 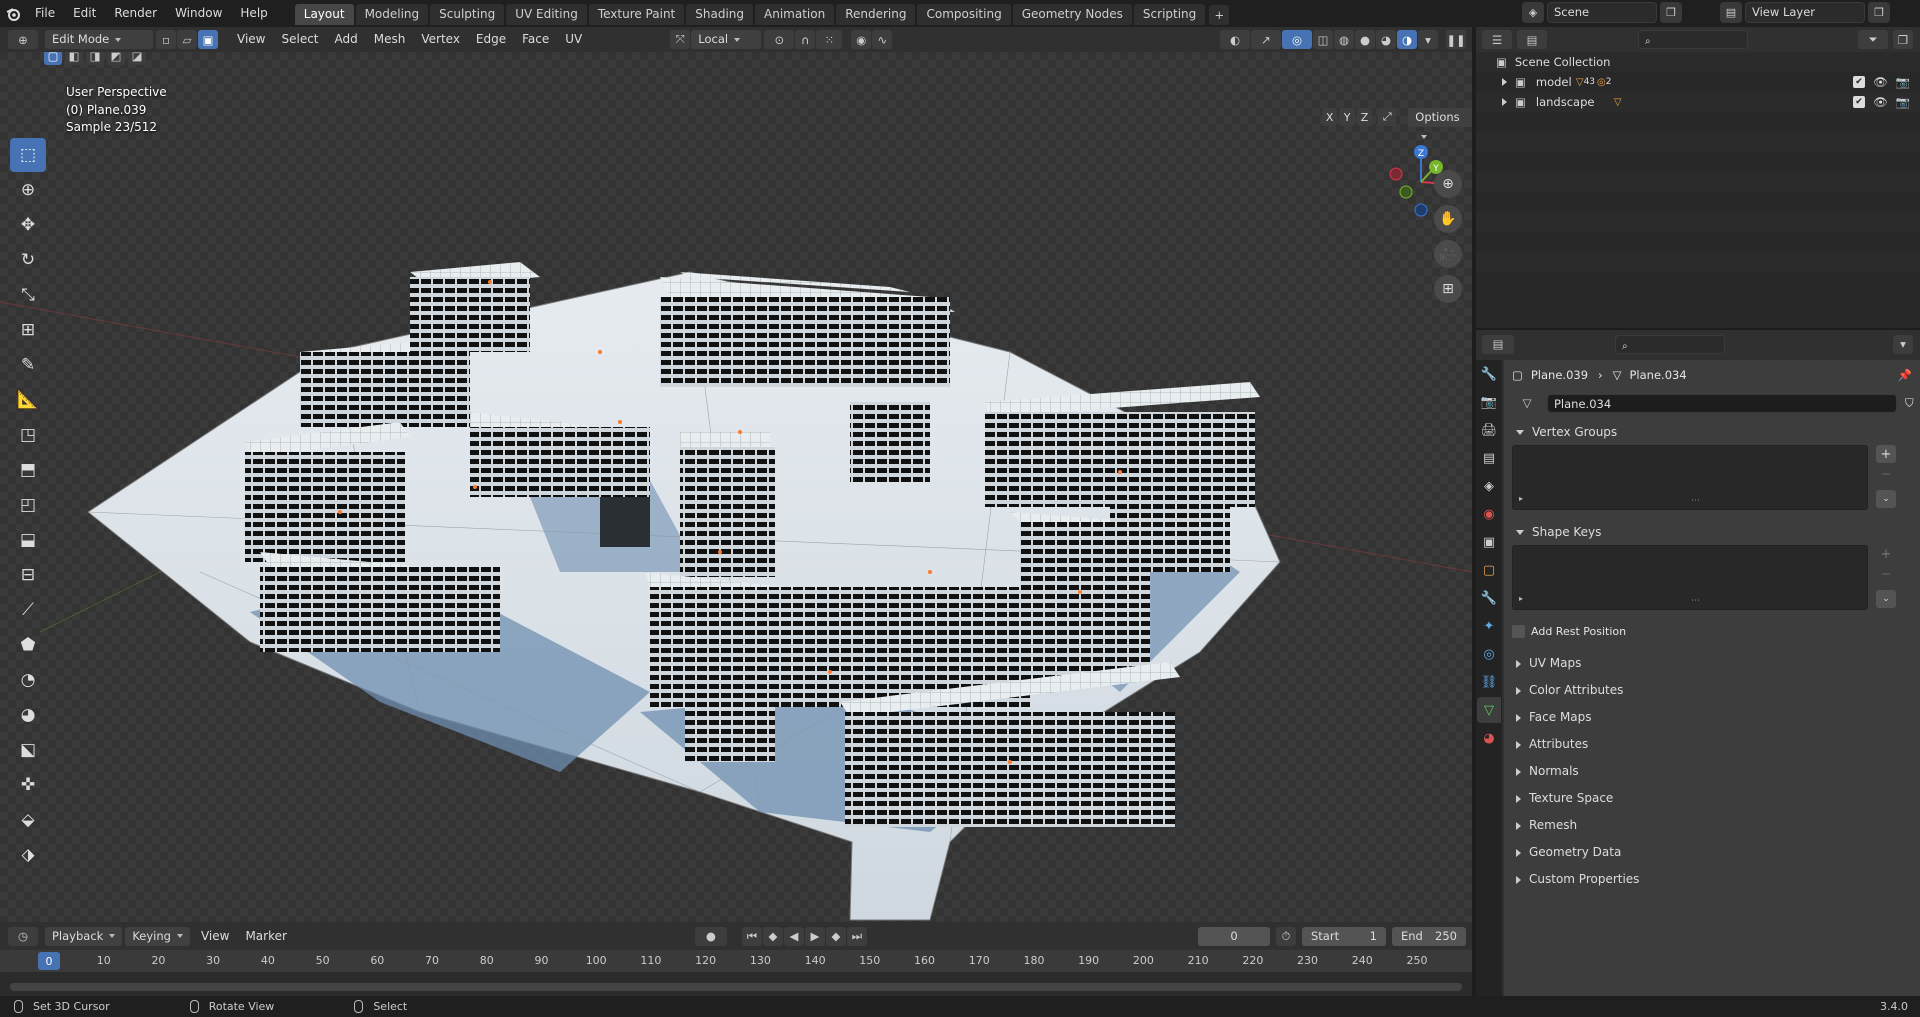 What do you see at coordinates (1347, 117) in the screenshot?
I see `axis-y-button: Y` at bounding box center [1347, 117].